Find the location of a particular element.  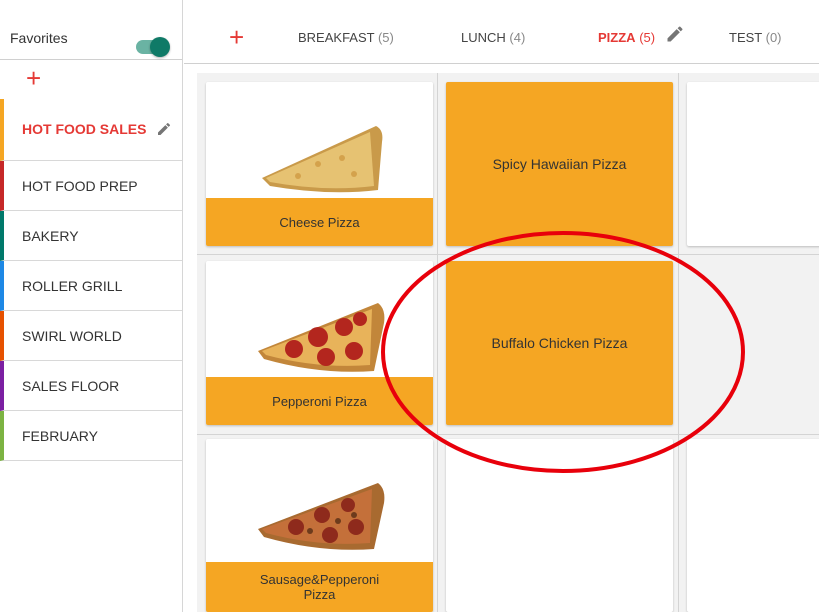

tab-count: (4) is located at coordinates (517, 37).